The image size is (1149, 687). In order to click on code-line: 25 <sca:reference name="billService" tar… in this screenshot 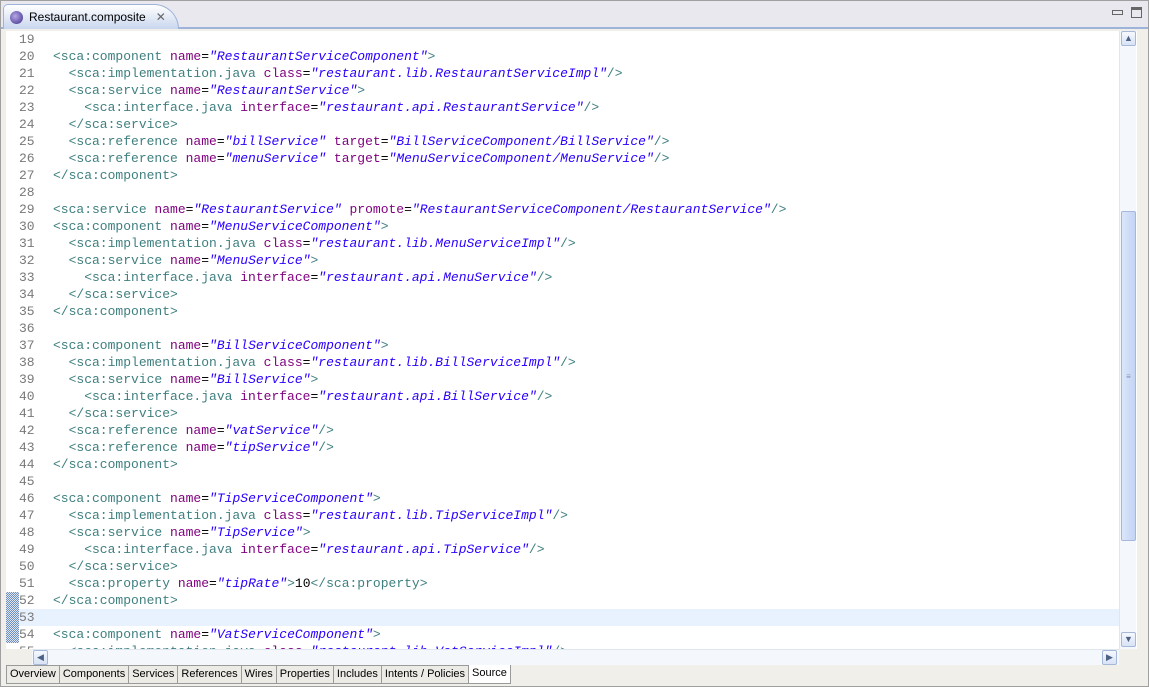, I will do `click(569, 141)`.